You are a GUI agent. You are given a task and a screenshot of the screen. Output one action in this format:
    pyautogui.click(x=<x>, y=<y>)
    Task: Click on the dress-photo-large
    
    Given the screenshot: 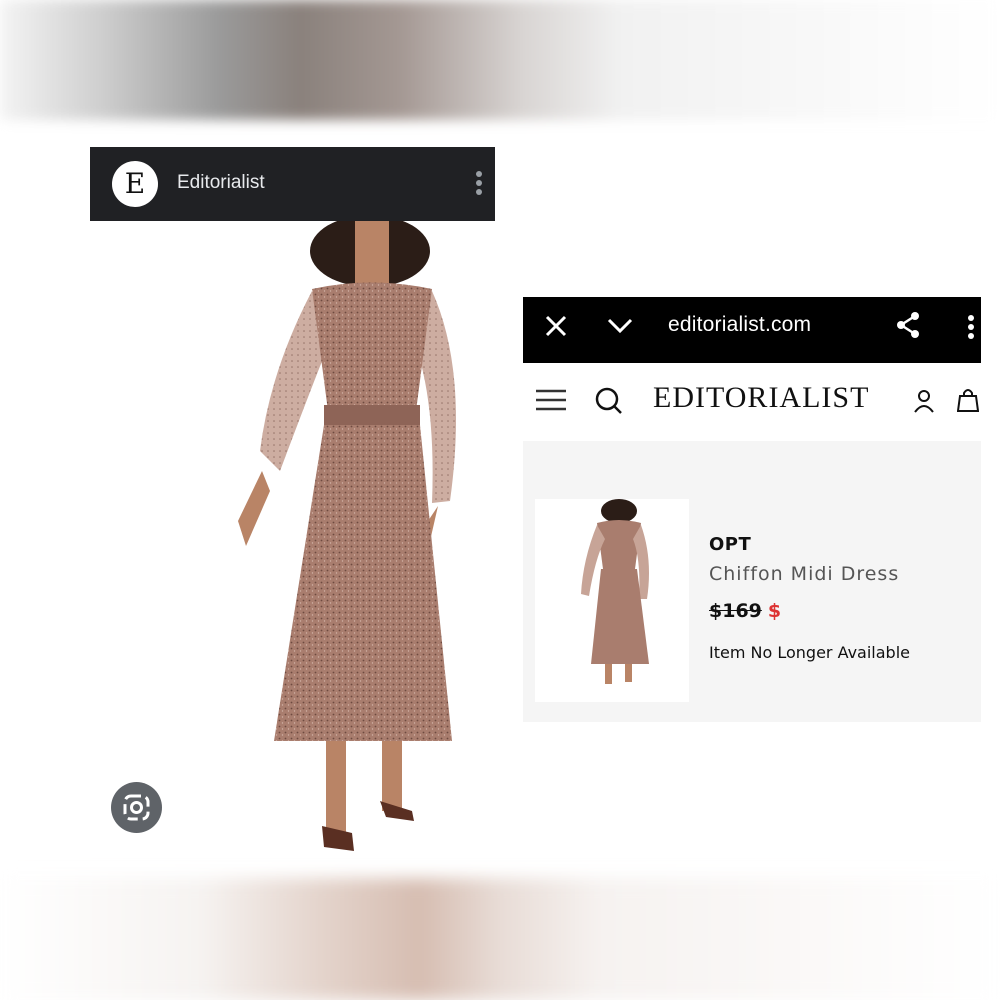 What is the action you would take?
    pyautogui.click(x=347, y=536)
    